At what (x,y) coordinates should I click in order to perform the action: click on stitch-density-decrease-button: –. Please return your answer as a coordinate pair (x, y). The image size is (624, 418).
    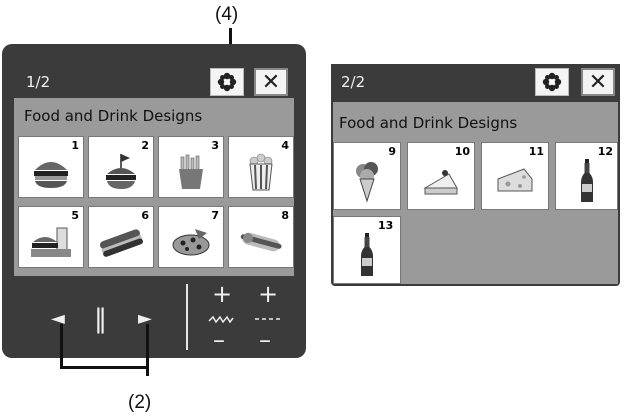
    Looking at the image, I should click on (265, 340).